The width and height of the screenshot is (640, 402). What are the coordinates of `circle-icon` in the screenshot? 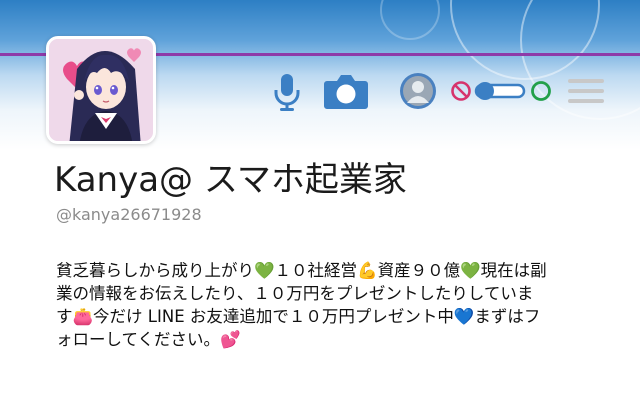 It's located at (541, 91).